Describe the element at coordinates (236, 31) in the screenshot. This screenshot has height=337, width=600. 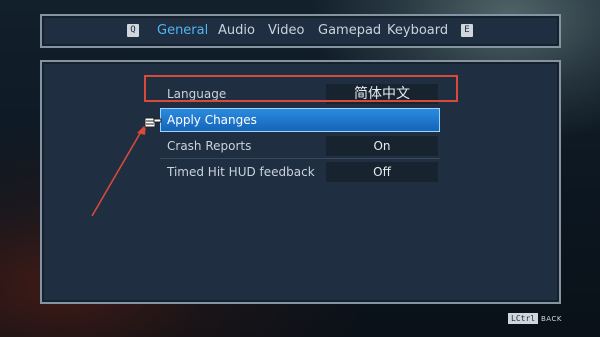
I see `tab-audio: Audio` at that location.